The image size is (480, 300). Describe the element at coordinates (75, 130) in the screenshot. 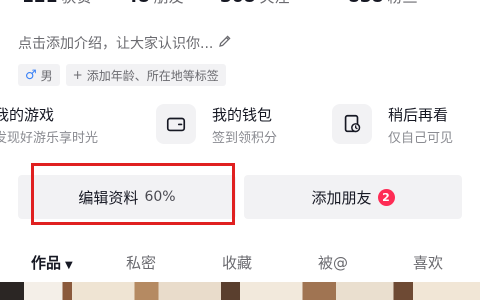

I see `shortcut-my-games: 我的游戏 发现好游乐享时光` at that location.